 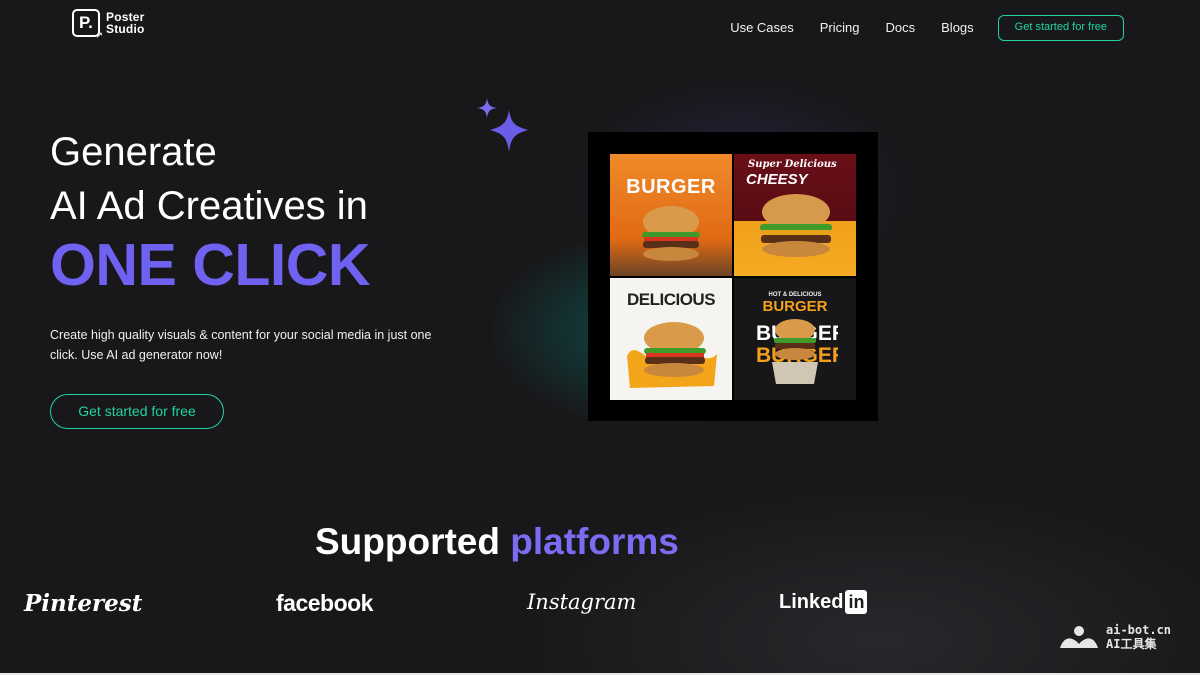 I want to click on poster-tile-delicious: DELICIOUS, so click(x=671, y=339).